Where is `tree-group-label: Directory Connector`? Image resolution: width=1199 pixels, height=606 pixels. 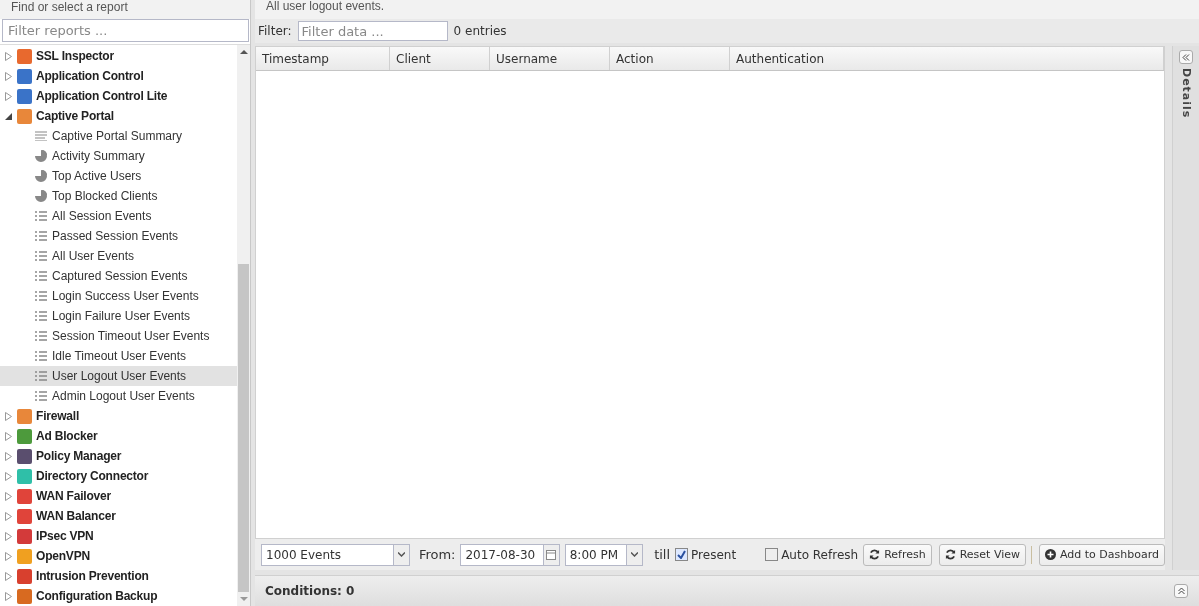
tree-group-label: Directory Connector is located at coordinates (92, 476).